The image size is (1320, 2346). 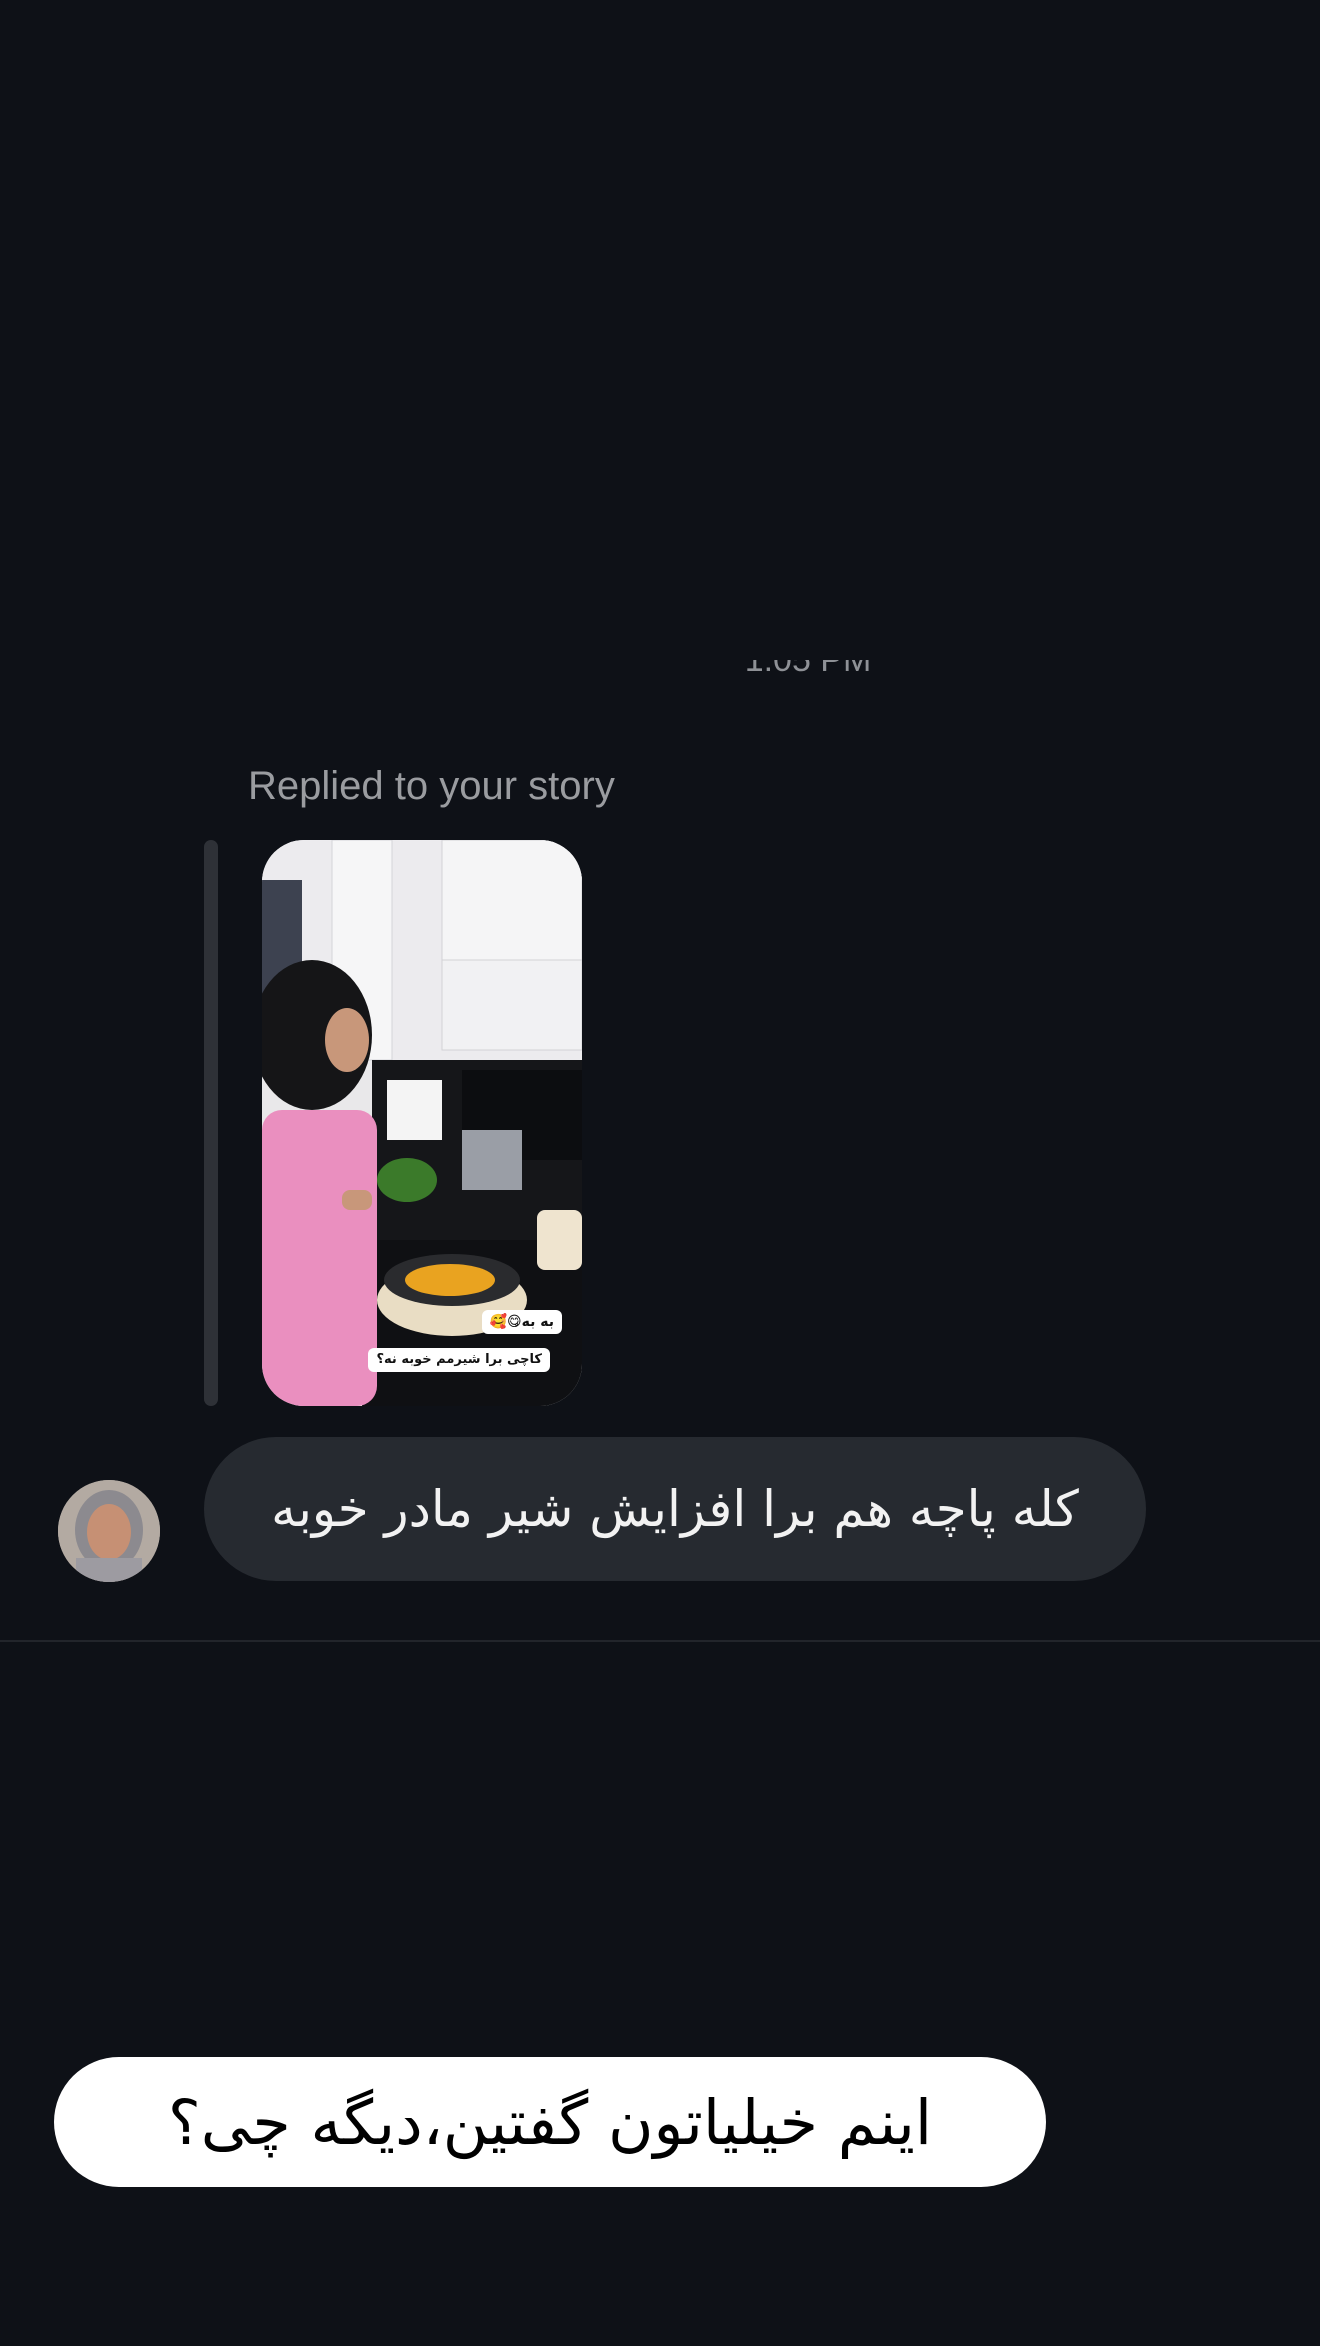 I want to click on overlay-caption: اینم خیلیاتون گفتین،دیگه چی؟, so click(x=550, y=2122).